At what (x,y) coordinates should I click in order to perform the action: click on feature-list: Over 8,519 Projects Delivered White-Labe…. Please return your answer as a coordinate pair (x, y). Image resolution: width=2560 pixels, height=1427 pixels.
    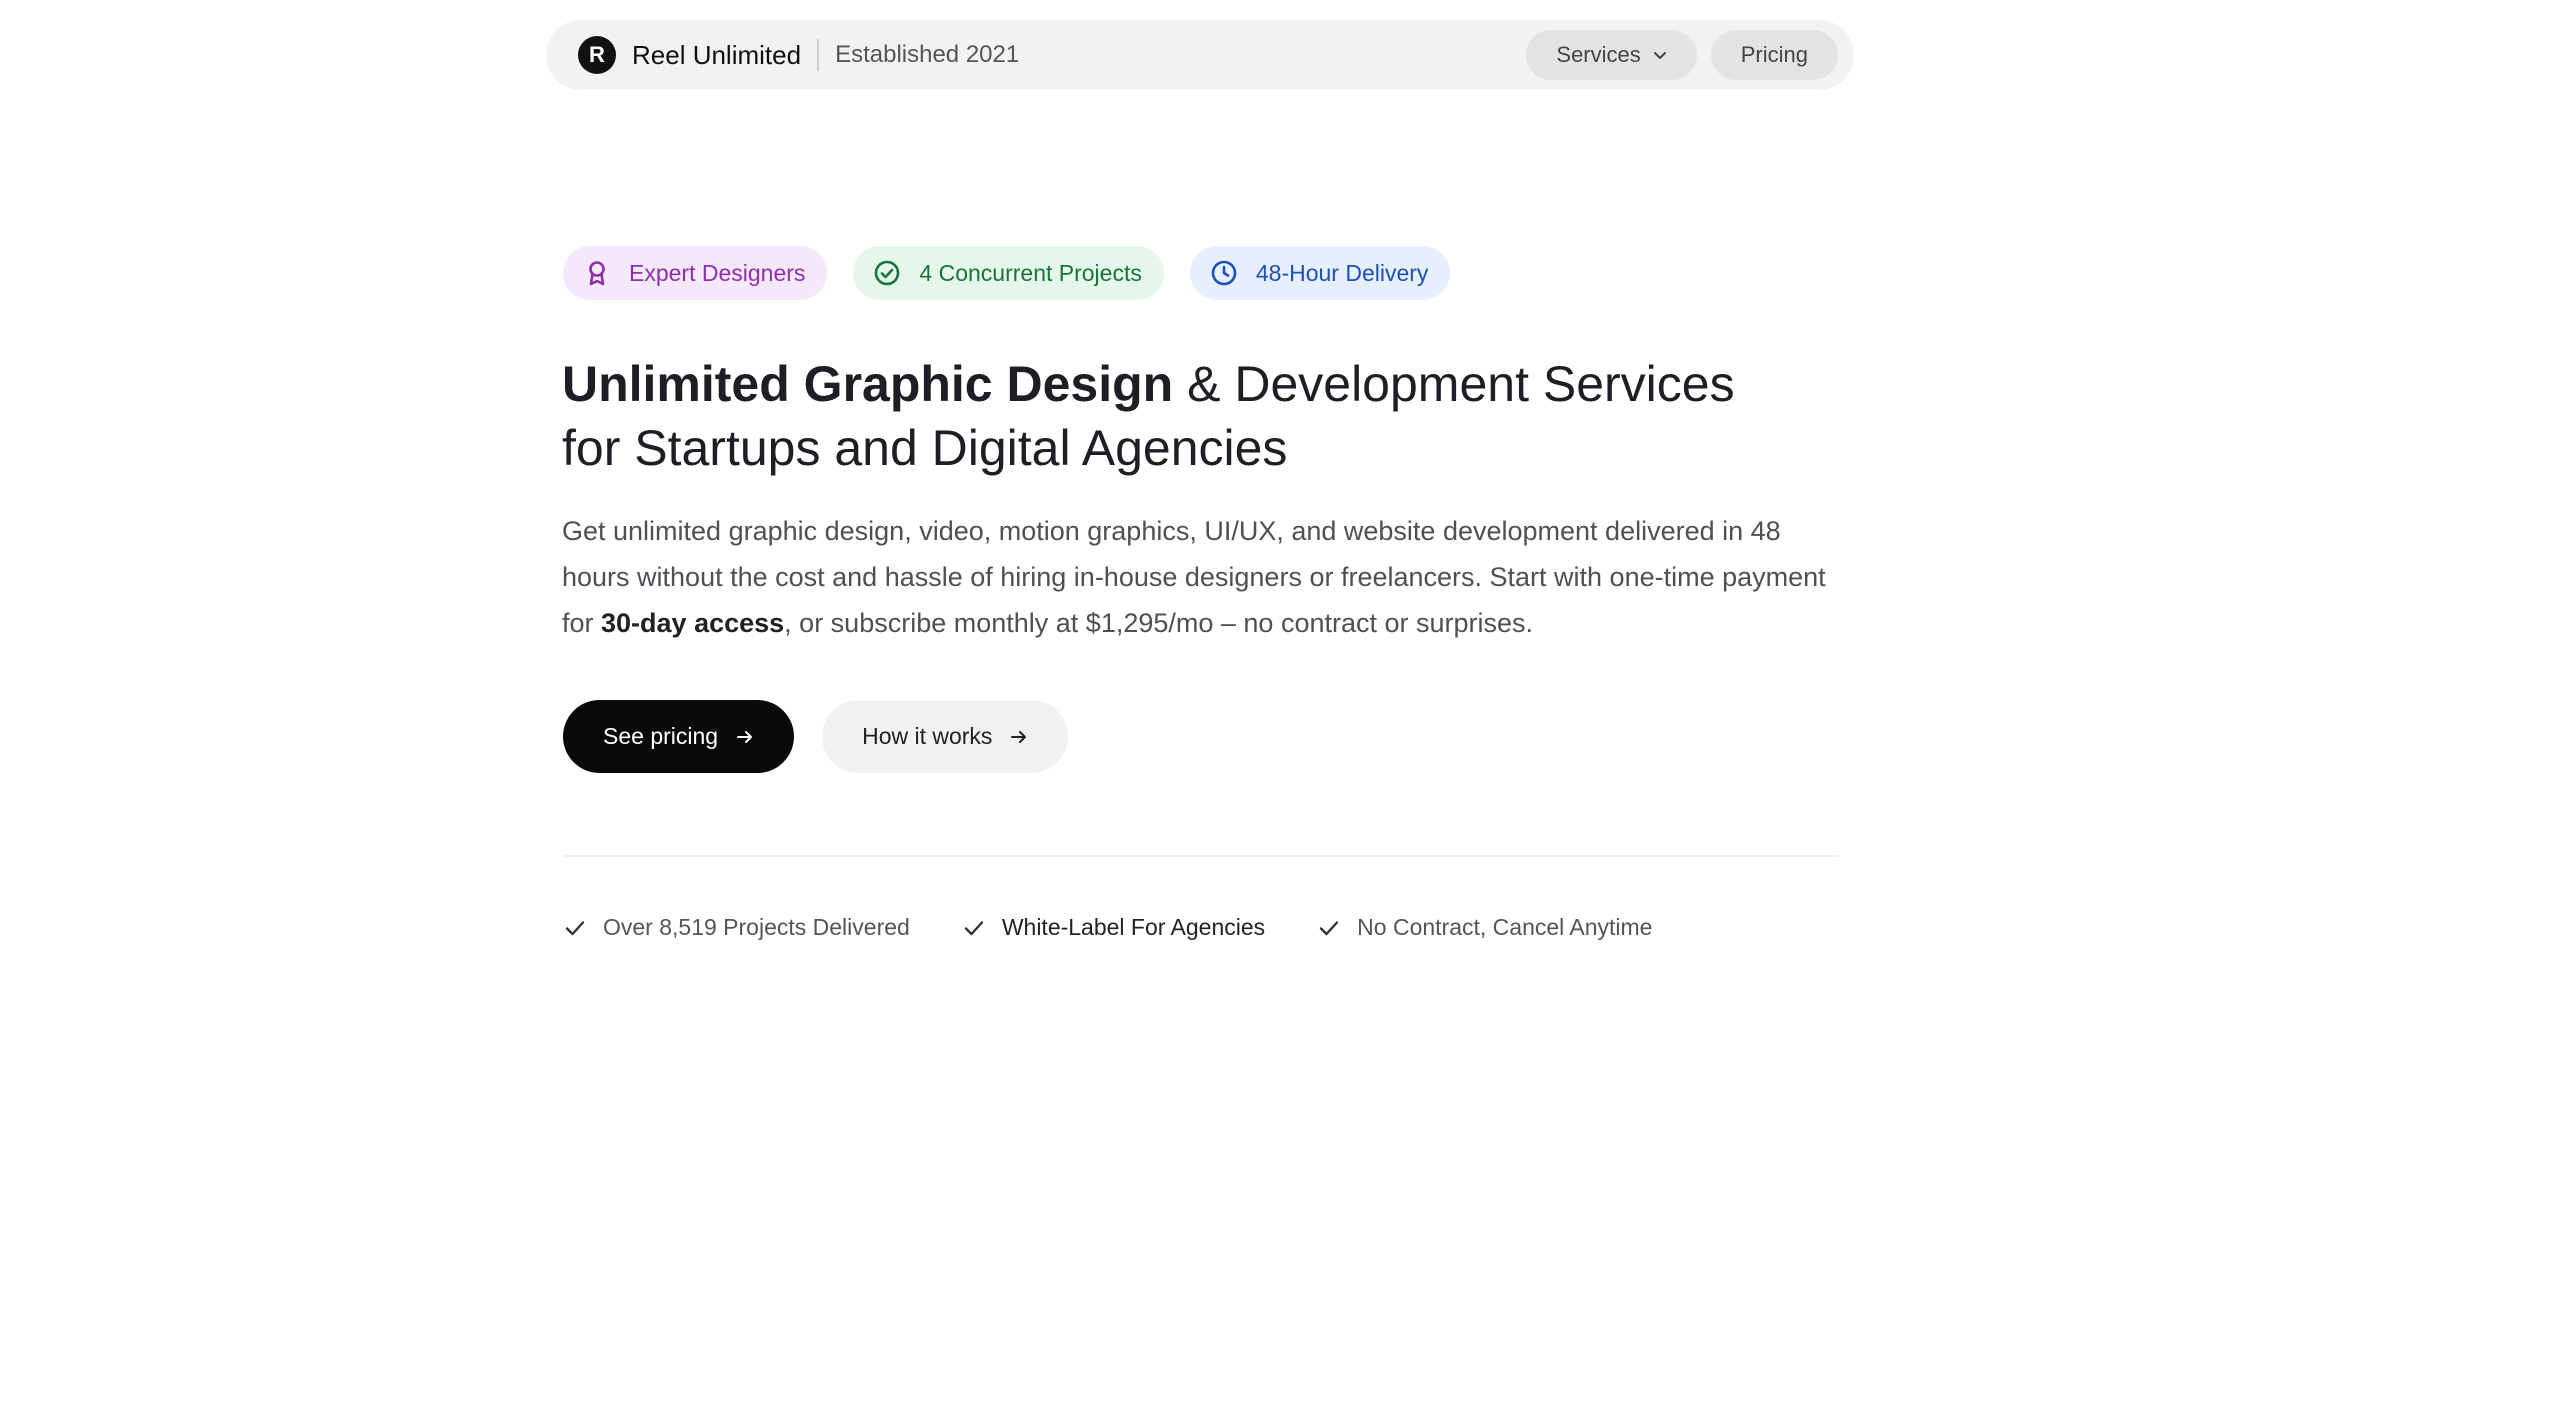
    Looking at the image, I should click on (1107, 927).